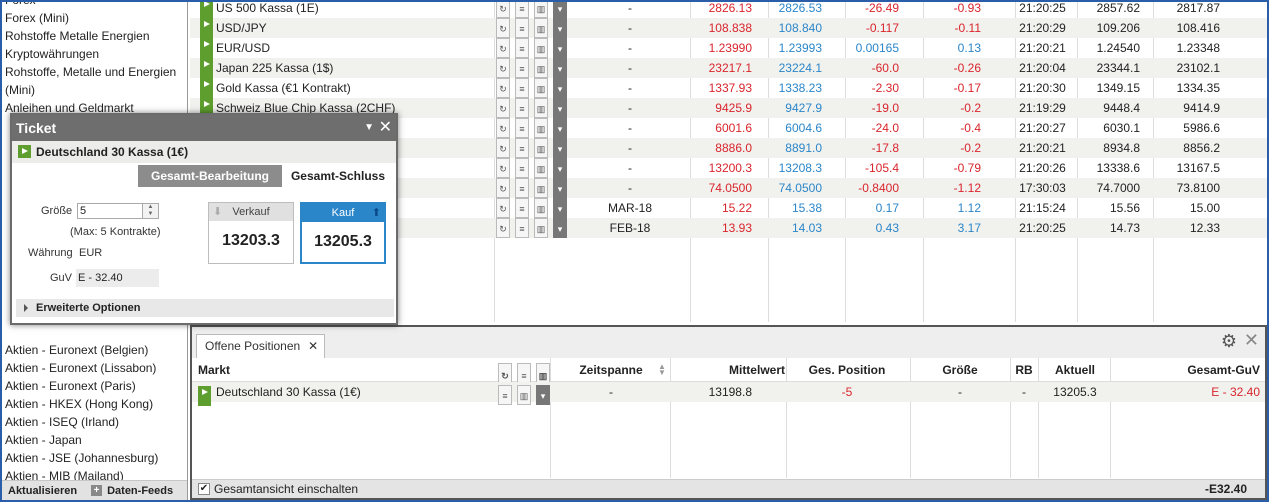  What do you see at coordinates (94, 350) in the screenshot?
I see `category-item: Aktien - Euronext (Belgien)` at bounding box center [94, 350].